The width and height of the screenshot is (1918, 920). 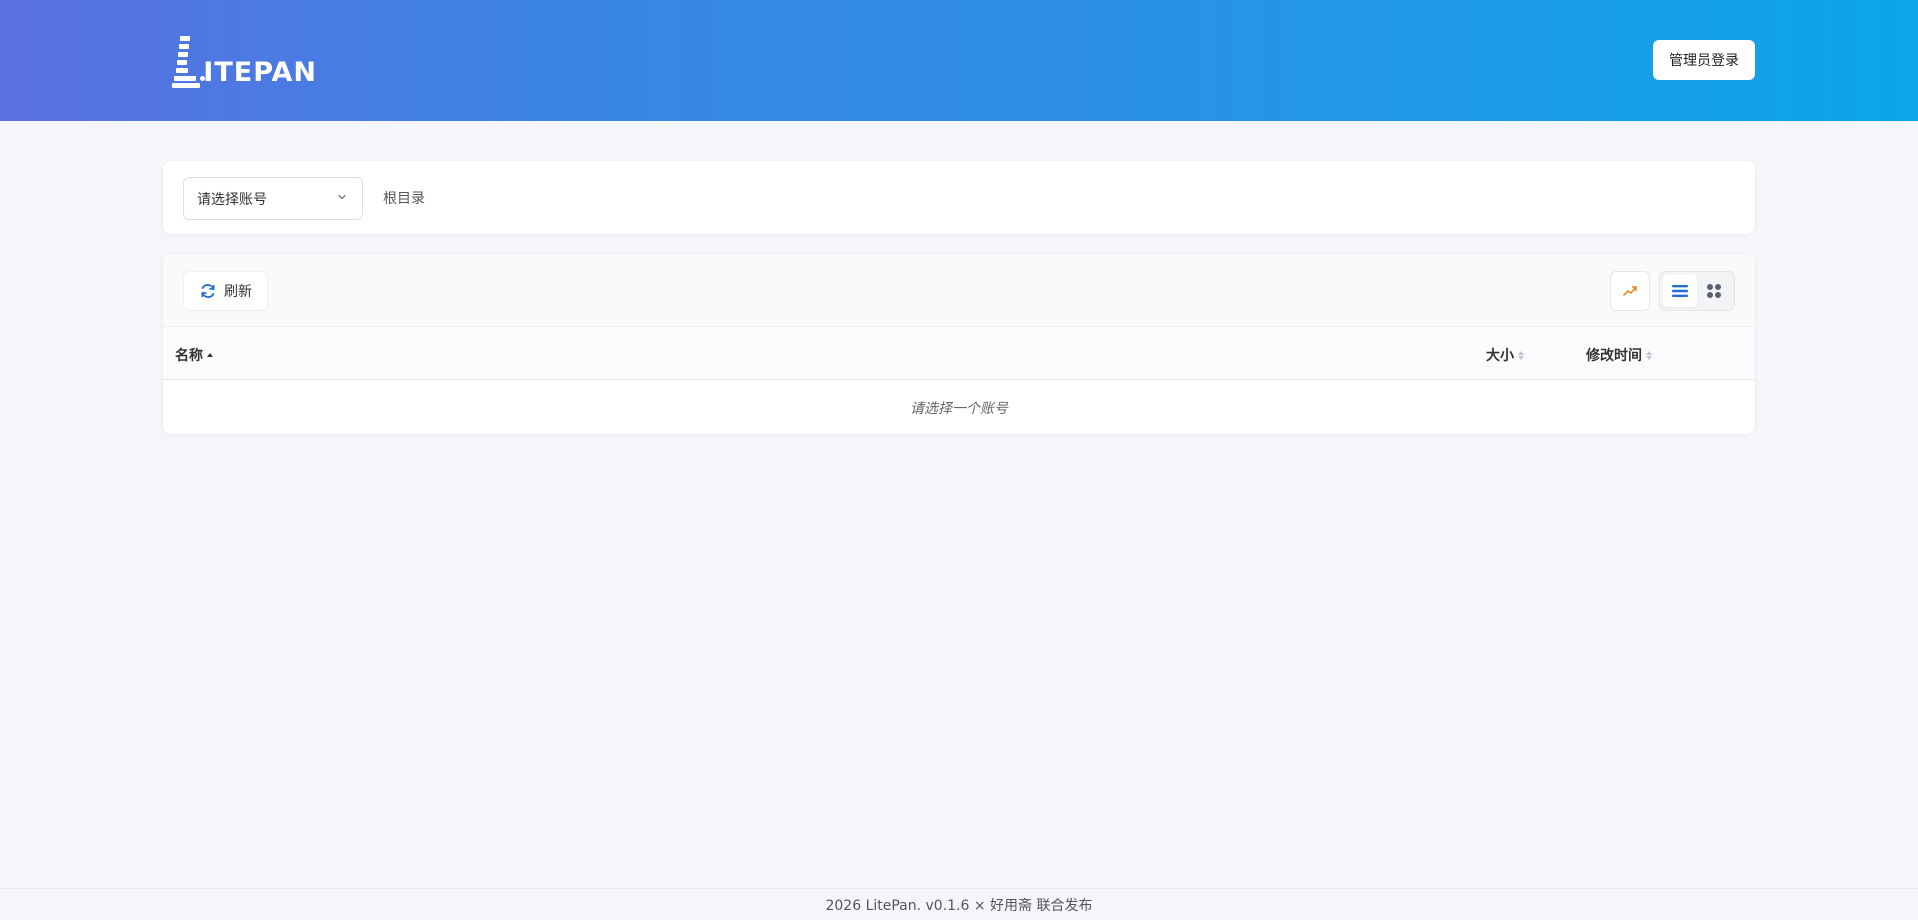 I want to click on footer: 2026 LitePan. v0.1.6 × 好用斋 联合发布, so click(x=959, y=904).